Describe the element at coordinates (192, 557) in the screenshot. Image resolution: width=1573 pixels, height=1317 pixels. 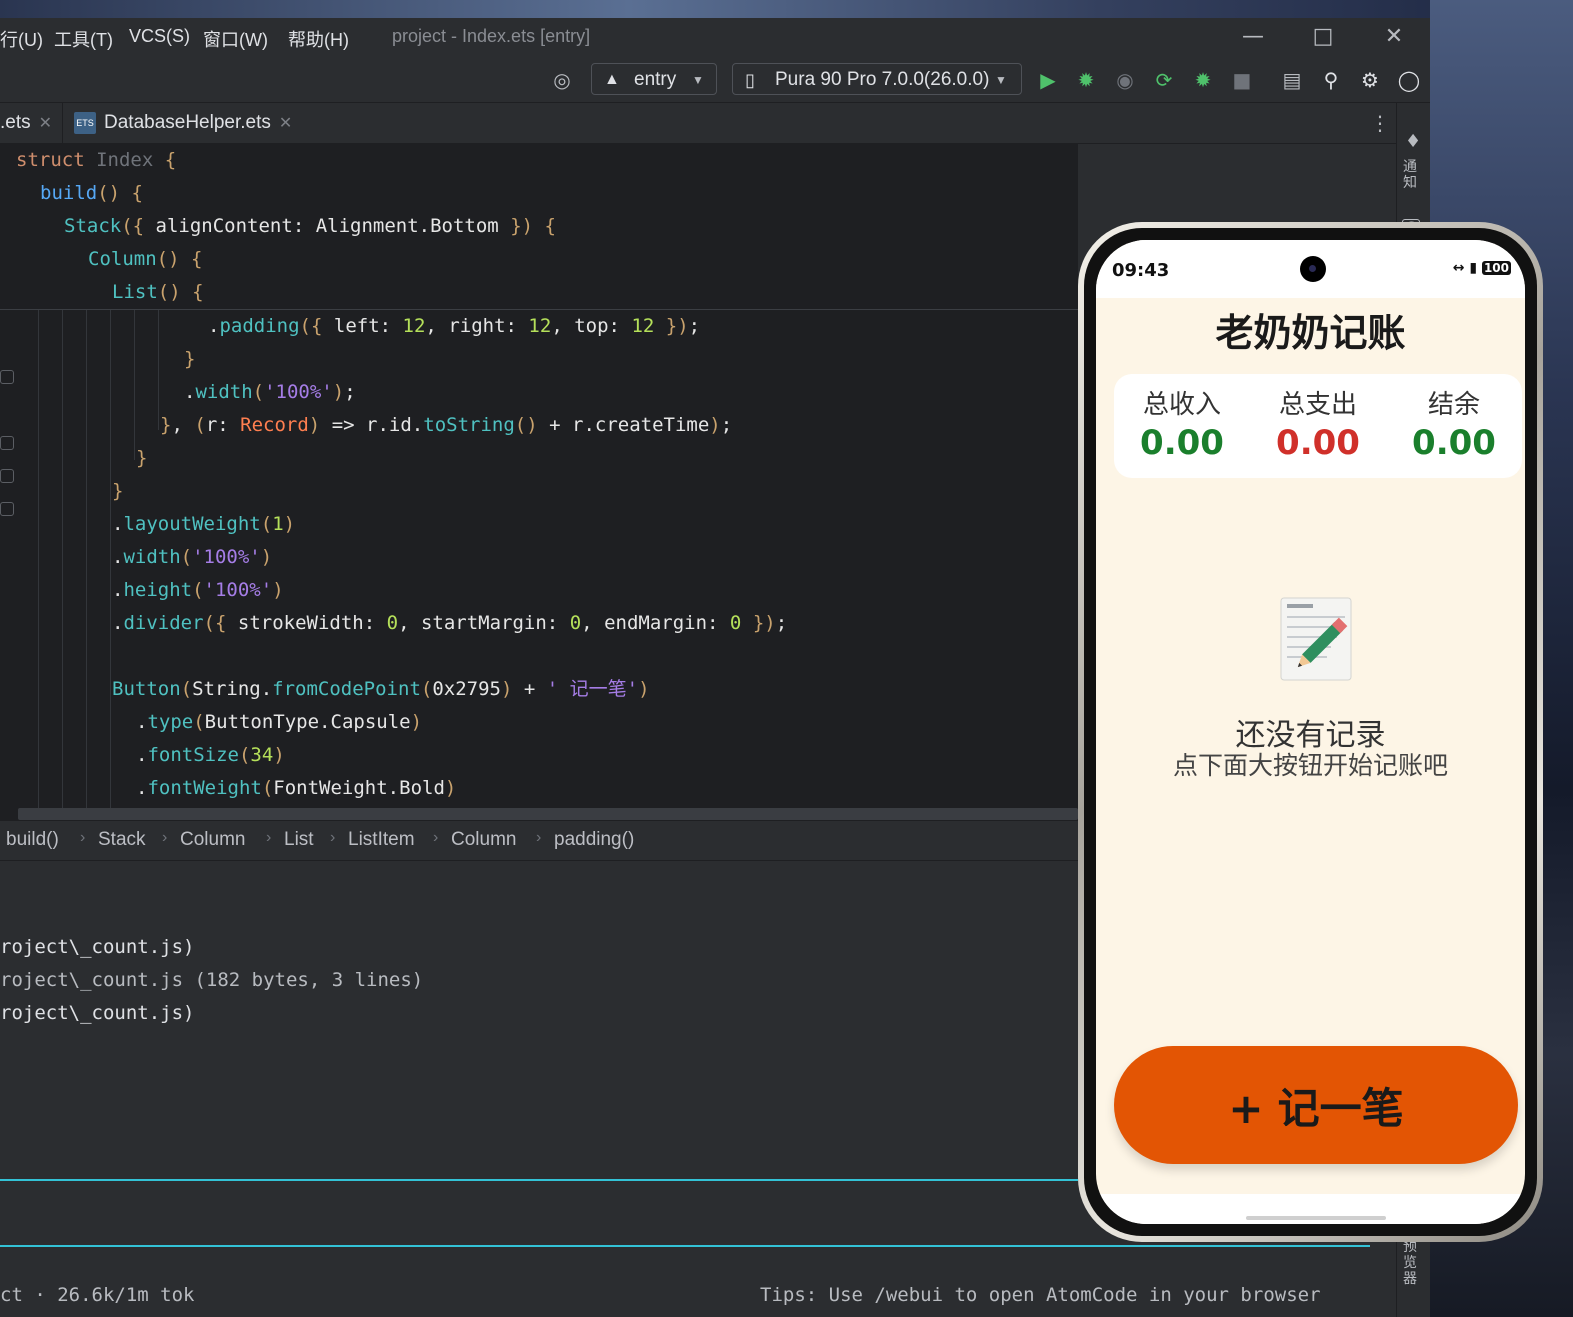
I see `code-line: .width('100%')` at that location.